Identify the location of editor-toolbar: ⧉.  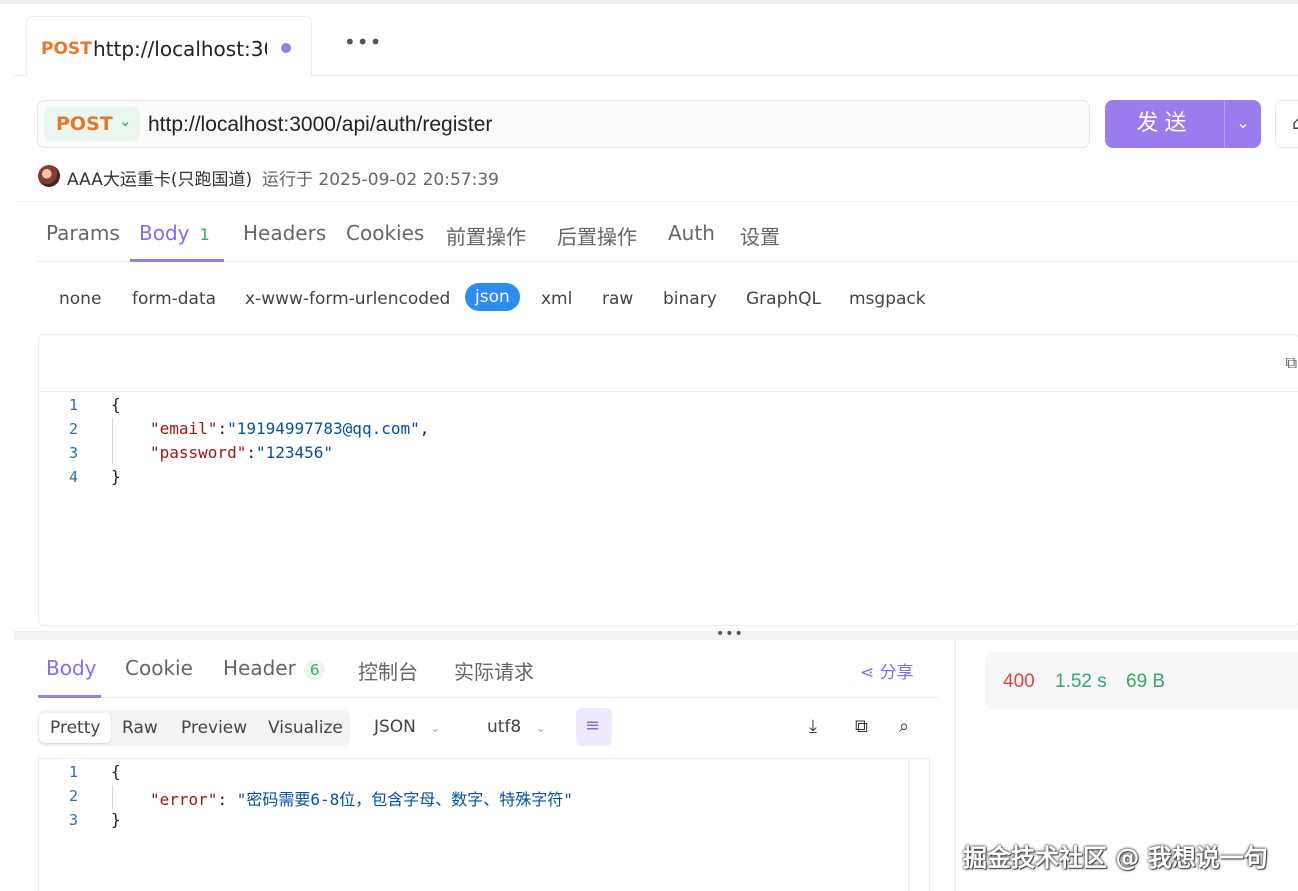
(668, 363).